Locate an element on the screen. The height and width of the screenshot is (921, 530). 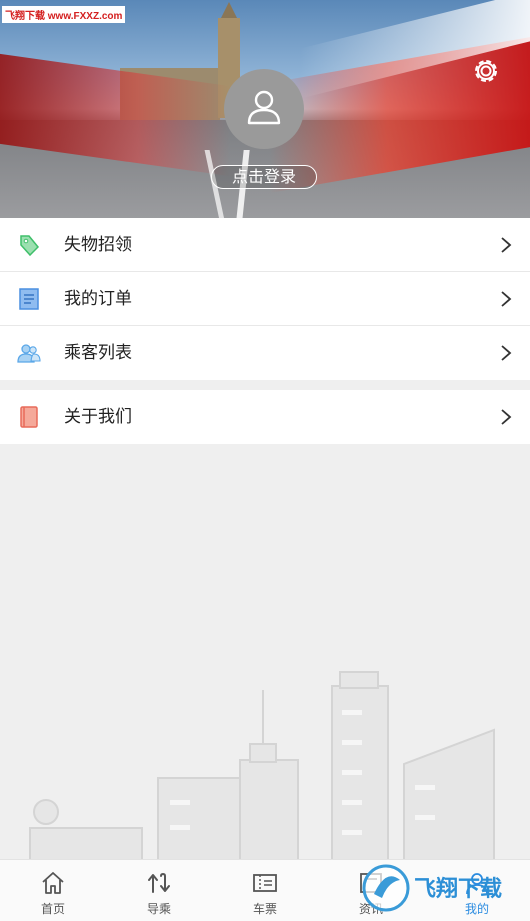
site-logo-watermark: 飞翔下载 is located at coordinates (432, 888).